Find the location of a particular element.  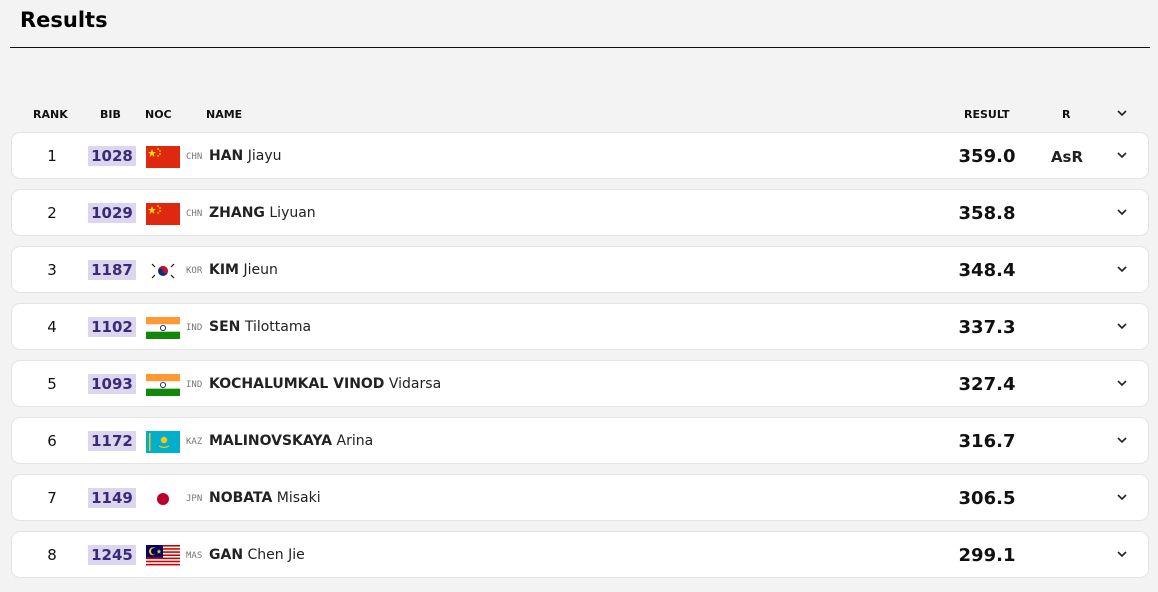

rank-value: 3 is located at coordinates (52, 270).